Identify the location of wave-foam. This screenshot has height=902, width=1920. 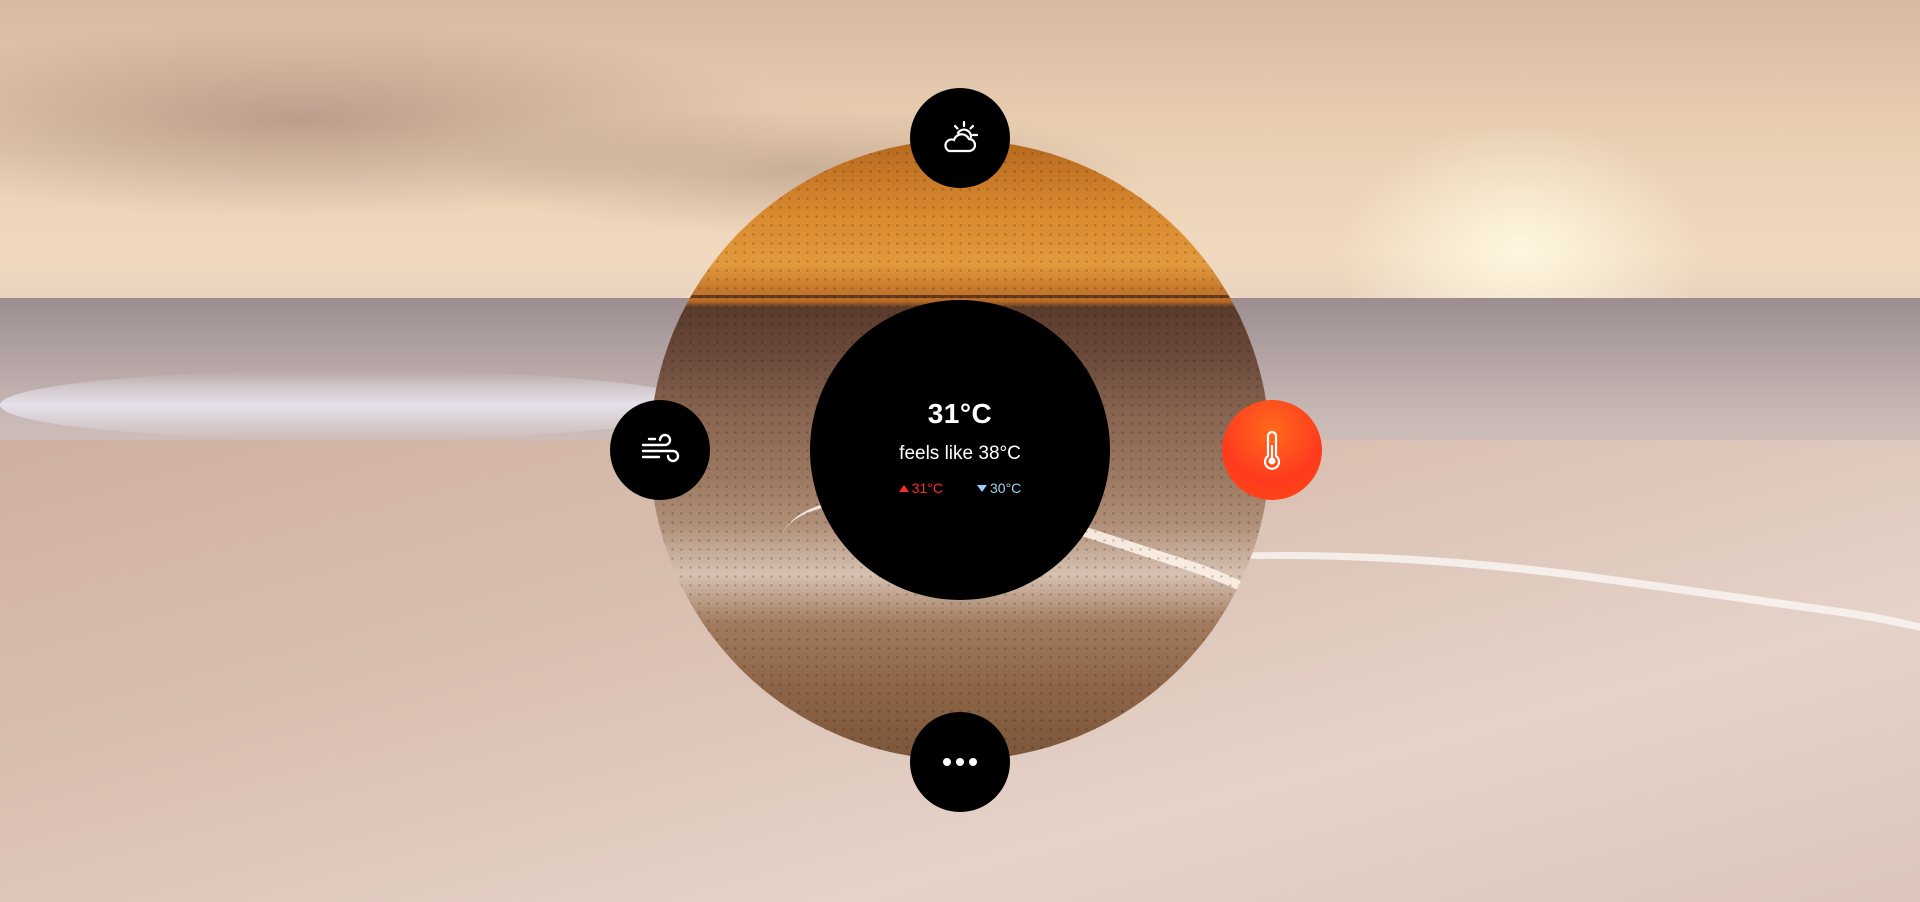
(350, 405).